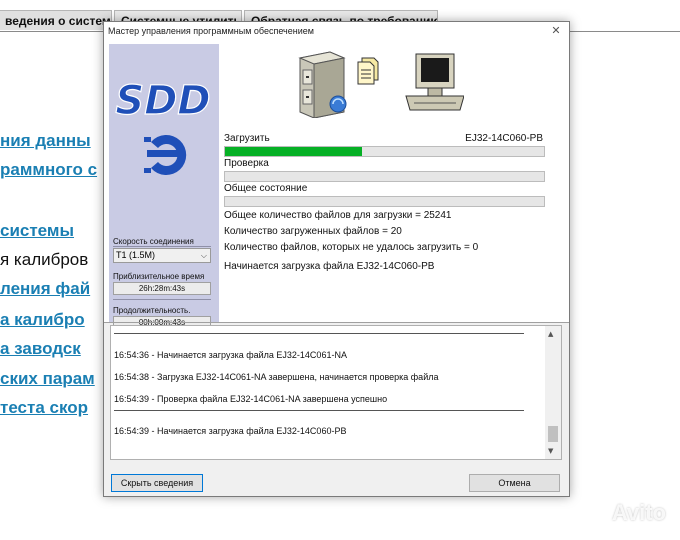 The image size is (680, 540). Describe the element at coordinates (45, 289) in the screenshot. I see `bg-link-4: ления фай` at that location.